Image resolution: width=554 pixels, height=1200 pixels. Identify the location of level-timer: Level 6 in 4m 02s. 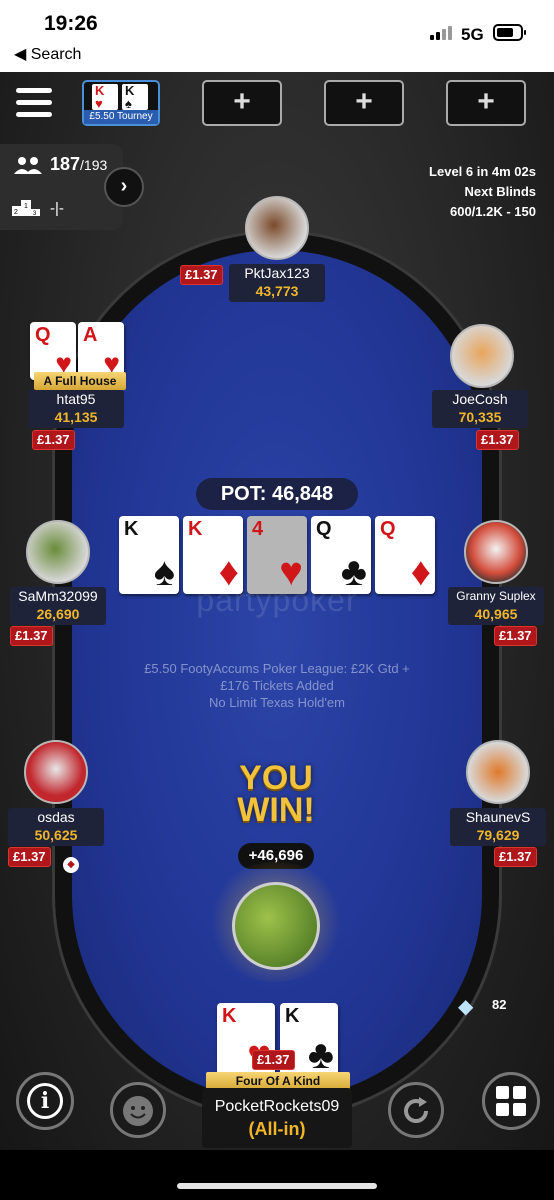
(482, 171).